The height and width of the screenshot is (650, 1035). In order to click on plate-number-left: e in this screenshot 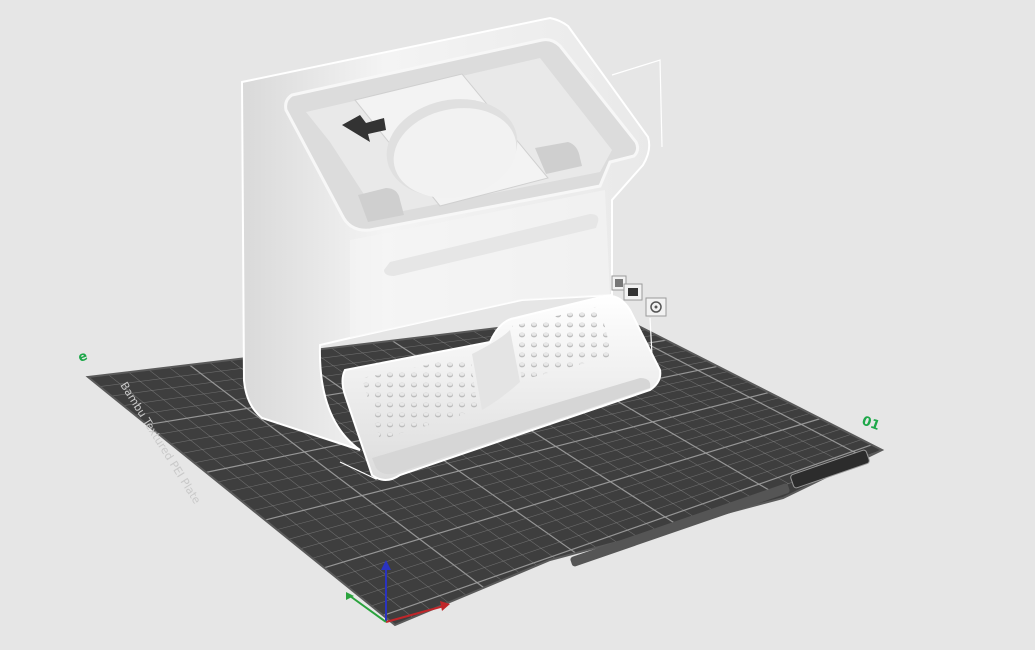, I will do `click(83, 357)`.